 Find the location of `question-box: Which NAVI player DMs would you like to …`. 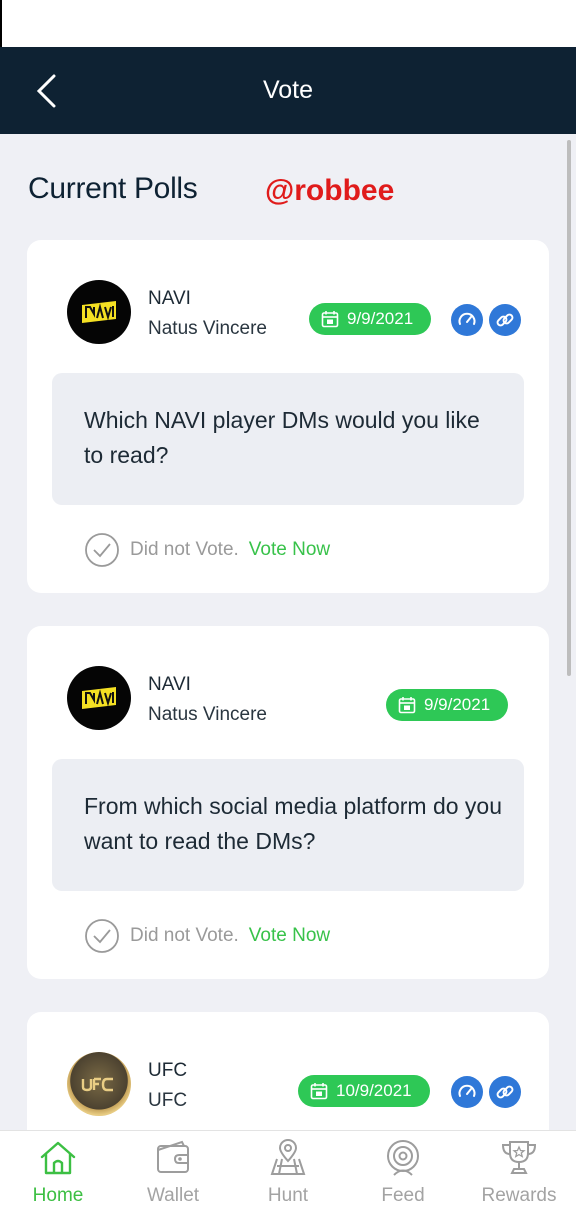

question-box: Which NAVI player DMs would you like to … is located at coordinates (288, 439).